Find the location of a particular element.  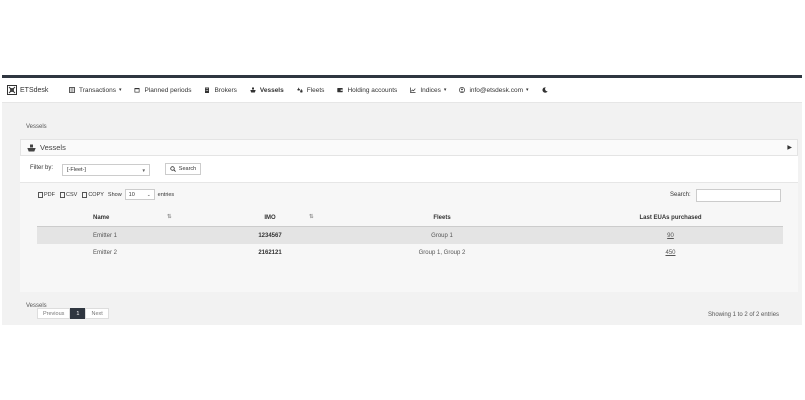

nav-planned-periods-label: Planned periods is located at coordinates (168, 90).